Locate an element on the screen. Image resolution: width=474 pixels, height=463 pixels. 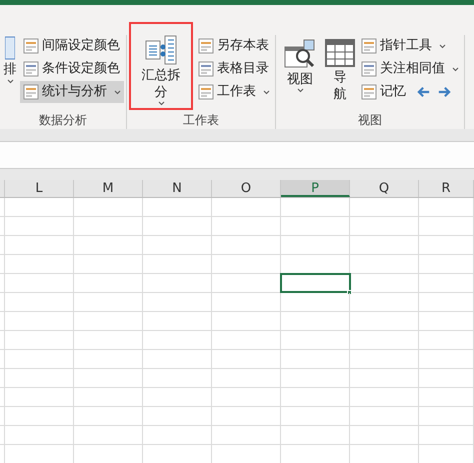
ribbon-button: 另存本表 is located at coordinates (233, 46).